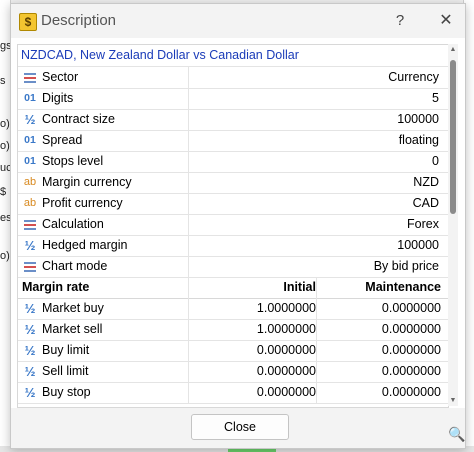 The height and width of the screenshot is (452, 474). Describe the element at coordinates (233, 309) in the screenshot. I see `margin-row-market-buy: ½ Market buy 1.0000000 0.0000000` at that location.